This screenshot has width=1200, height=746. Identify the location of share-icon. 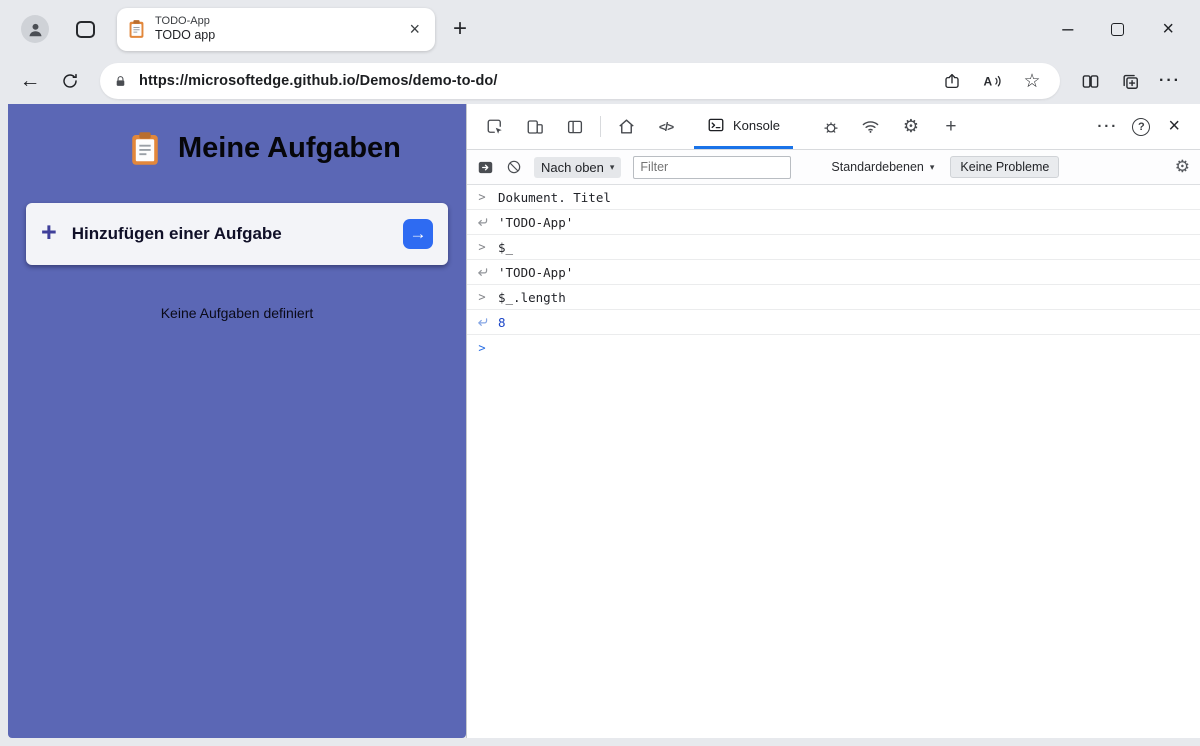
(952, 81).